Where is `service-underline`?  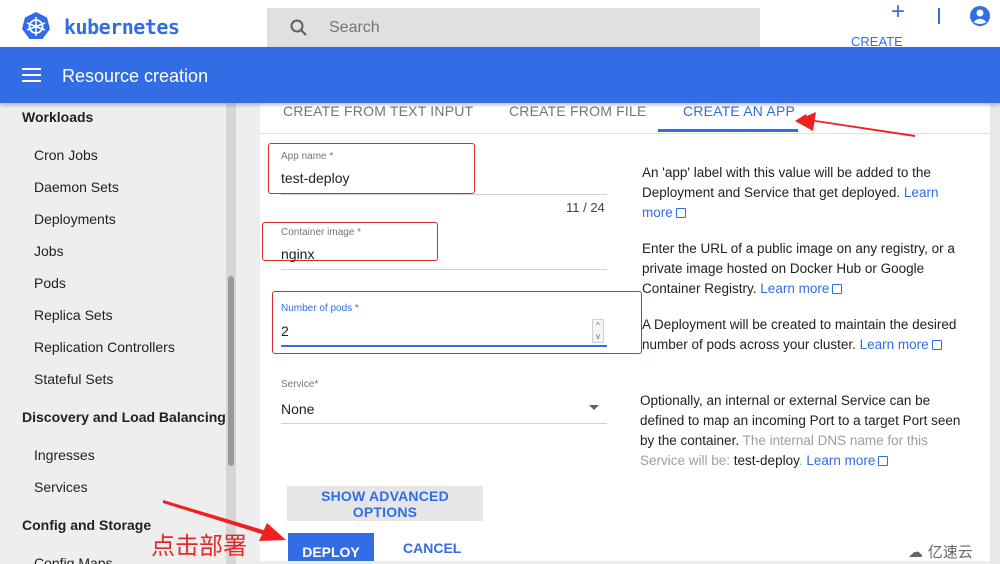
service-underline is located at coordinates (444, 423).